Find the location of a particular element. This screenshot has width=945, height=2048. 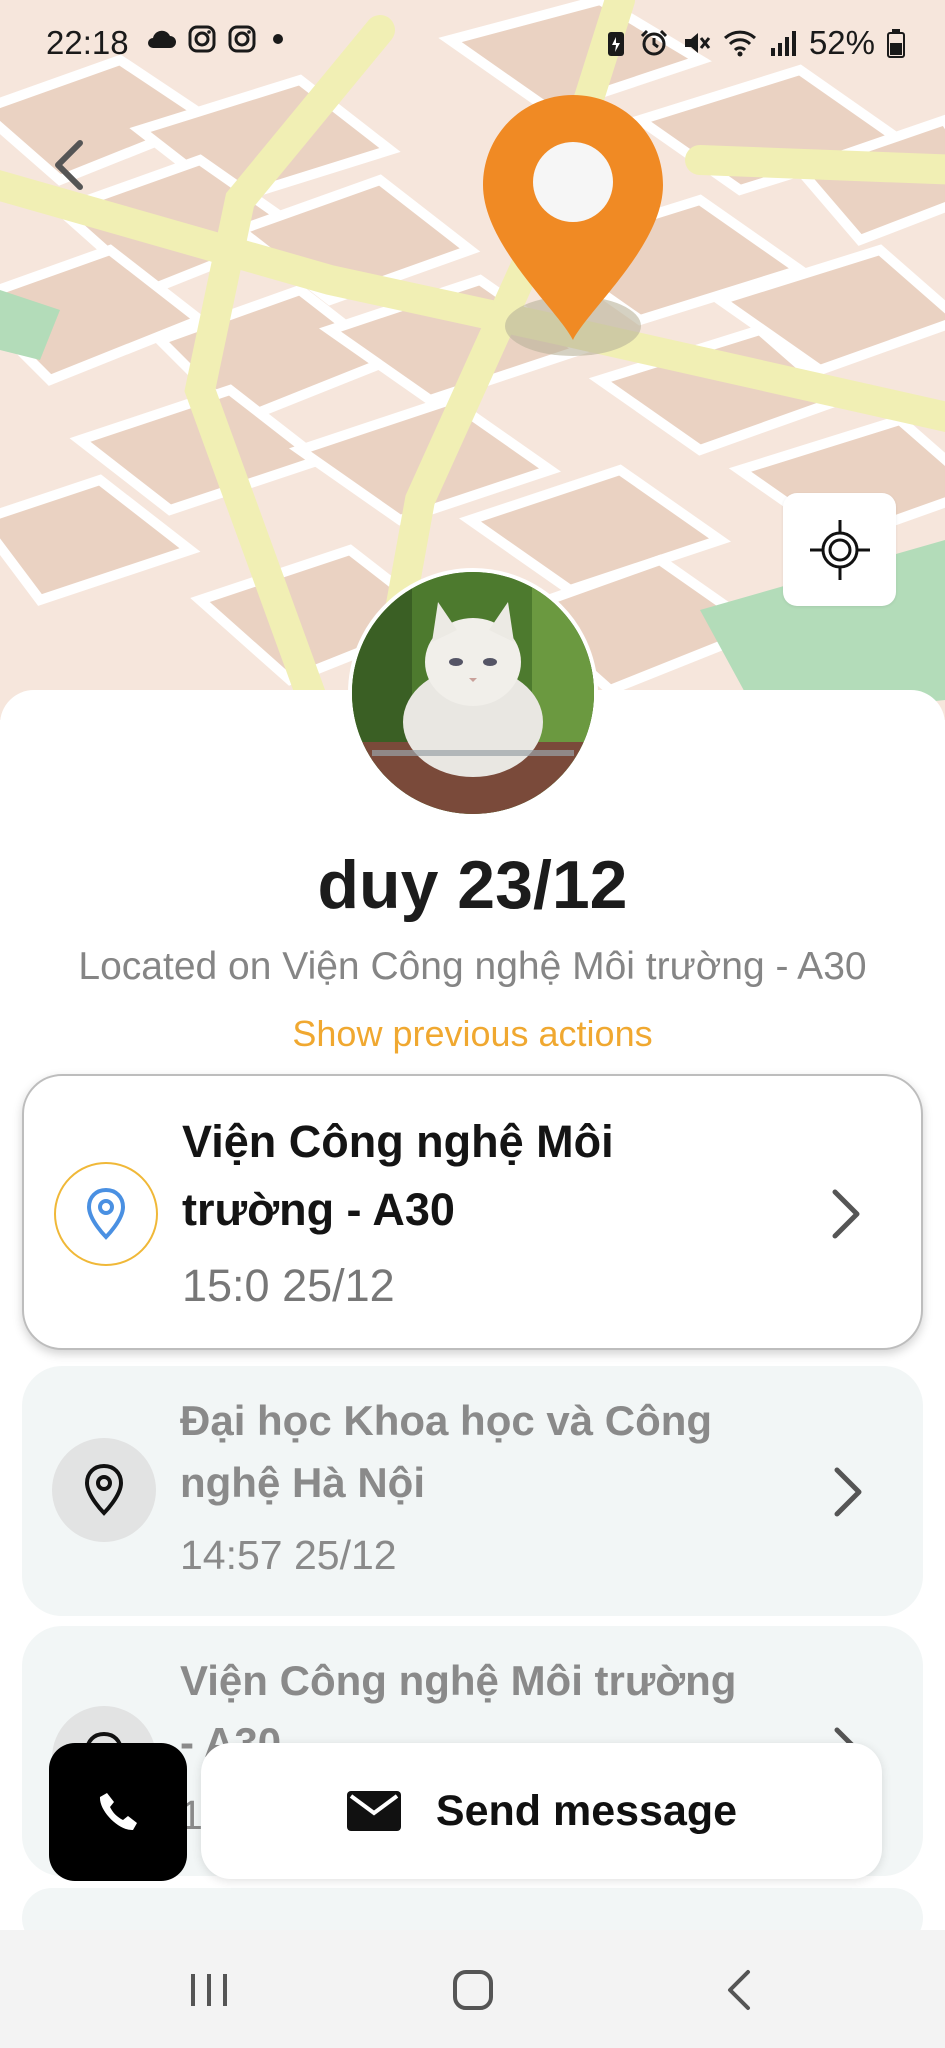

status-notification-icons is located at coordinates (217, 39).